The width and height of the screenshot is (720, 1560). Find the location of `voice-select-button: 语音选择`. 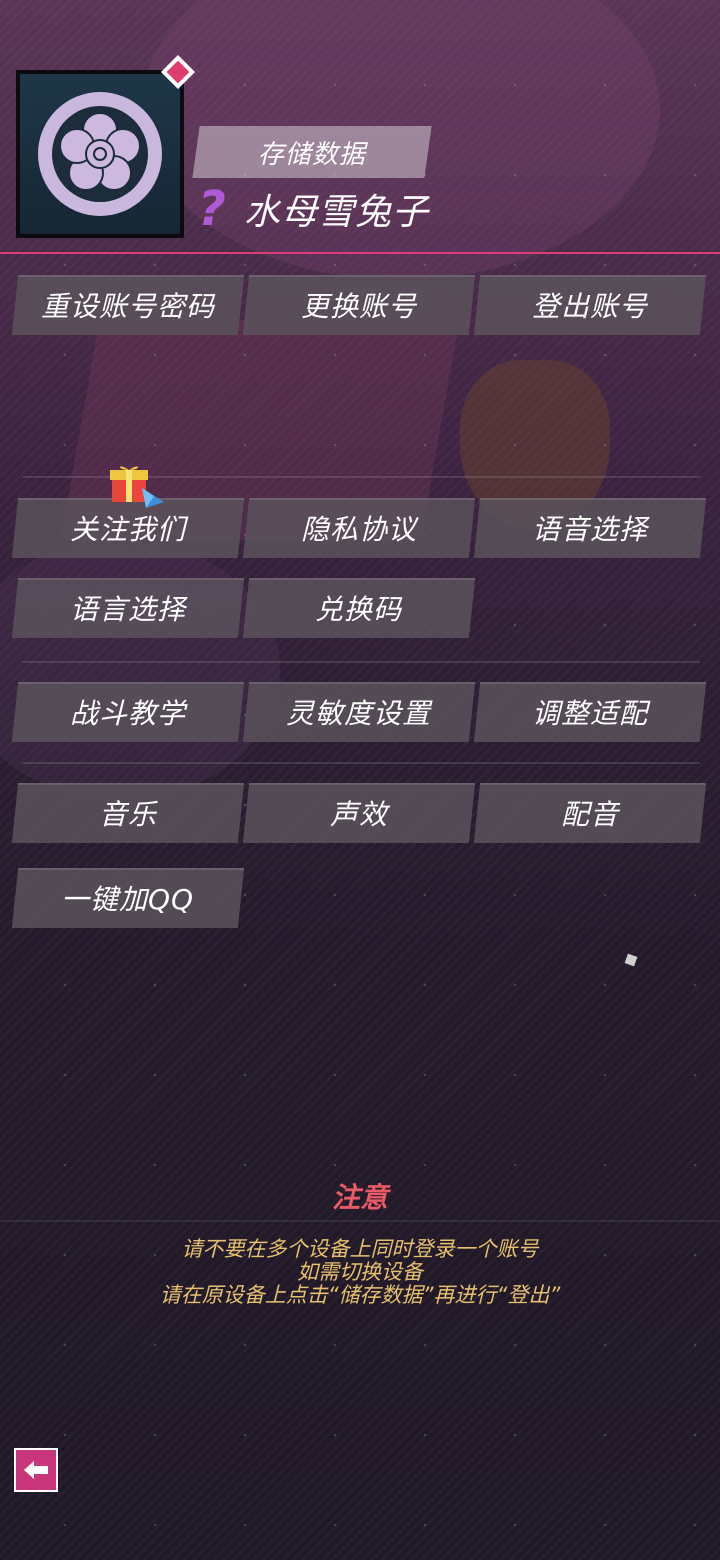

voice-select-button: 语音选择 is located at coordinates (590, 528).